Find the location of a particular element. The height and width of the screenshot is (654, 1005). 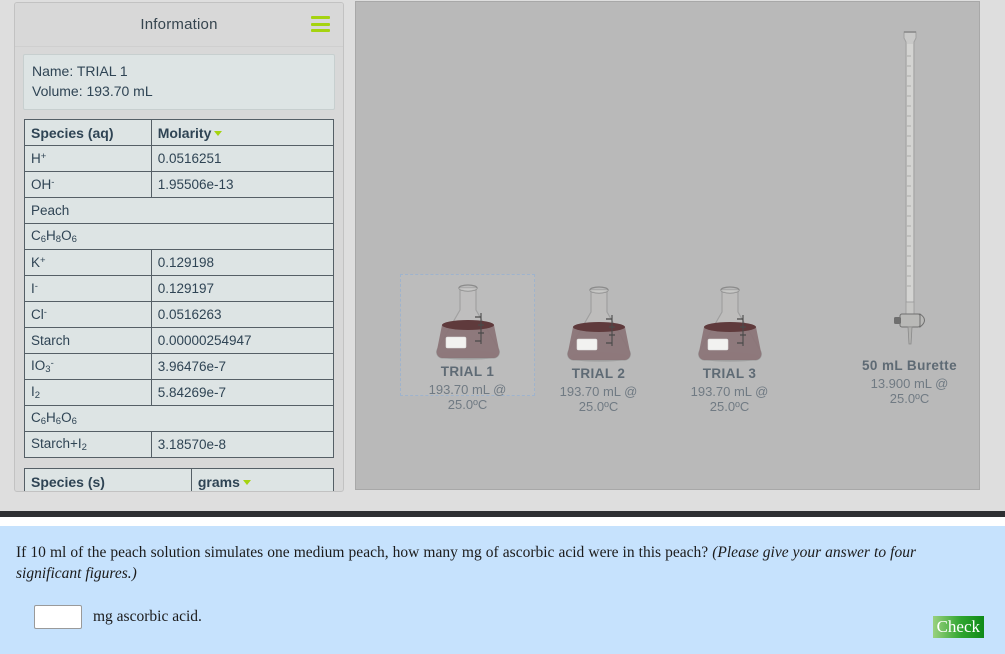

col-header-grams-label: grams is located at coordinates (218, 481).